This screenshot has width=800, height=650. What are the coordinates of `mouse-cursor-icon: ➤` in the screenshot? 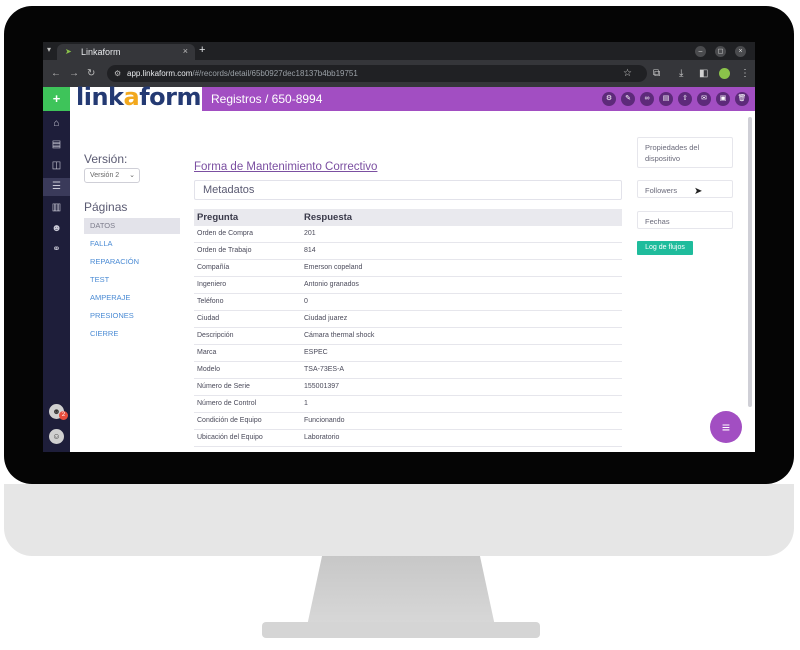 It's located at (698, 191).